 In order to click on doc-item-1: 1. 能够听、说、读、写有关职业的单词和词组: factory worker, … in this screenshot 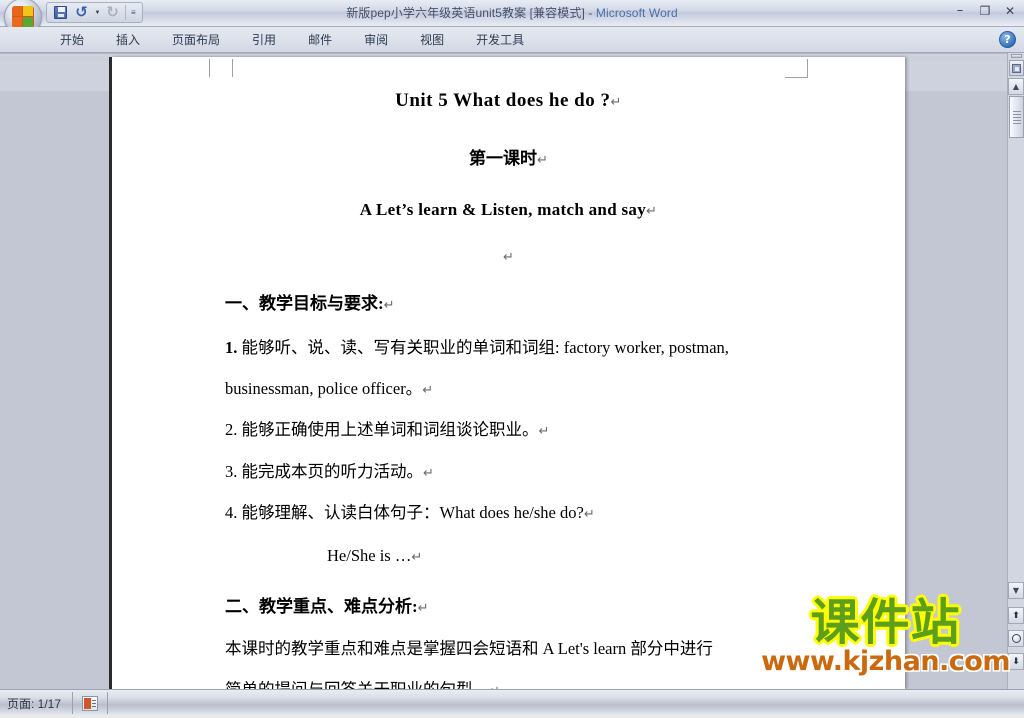, I will do `click(508, 347)`.